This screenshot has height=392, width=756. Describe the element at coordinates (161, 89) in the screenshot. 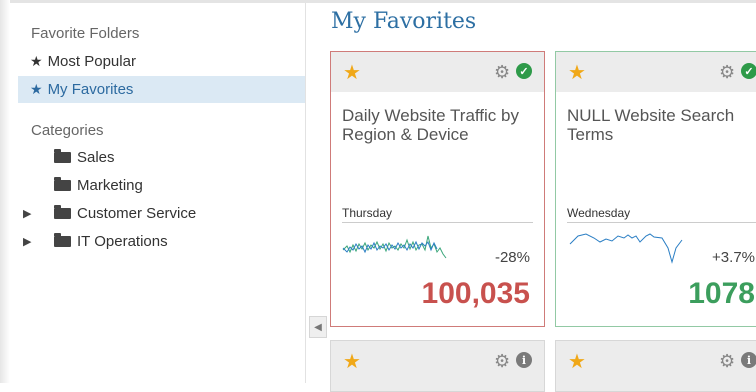

I see `sidebar-item-my-favorites: ★ My Favorites` at that location.